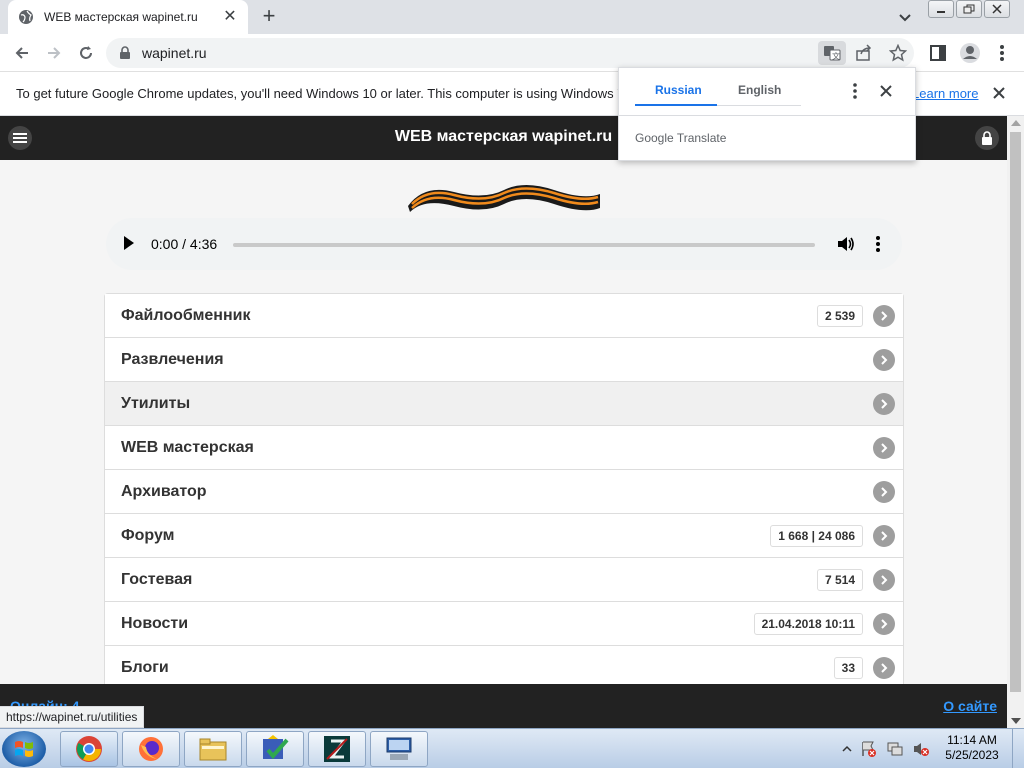 This screenshot has height=768, width=1024. What do you see at coordinates (121, 17) in the screenshot?
I see `tab-title: WEB мастерская wapinet.ru` at bounding box center [121, 17].